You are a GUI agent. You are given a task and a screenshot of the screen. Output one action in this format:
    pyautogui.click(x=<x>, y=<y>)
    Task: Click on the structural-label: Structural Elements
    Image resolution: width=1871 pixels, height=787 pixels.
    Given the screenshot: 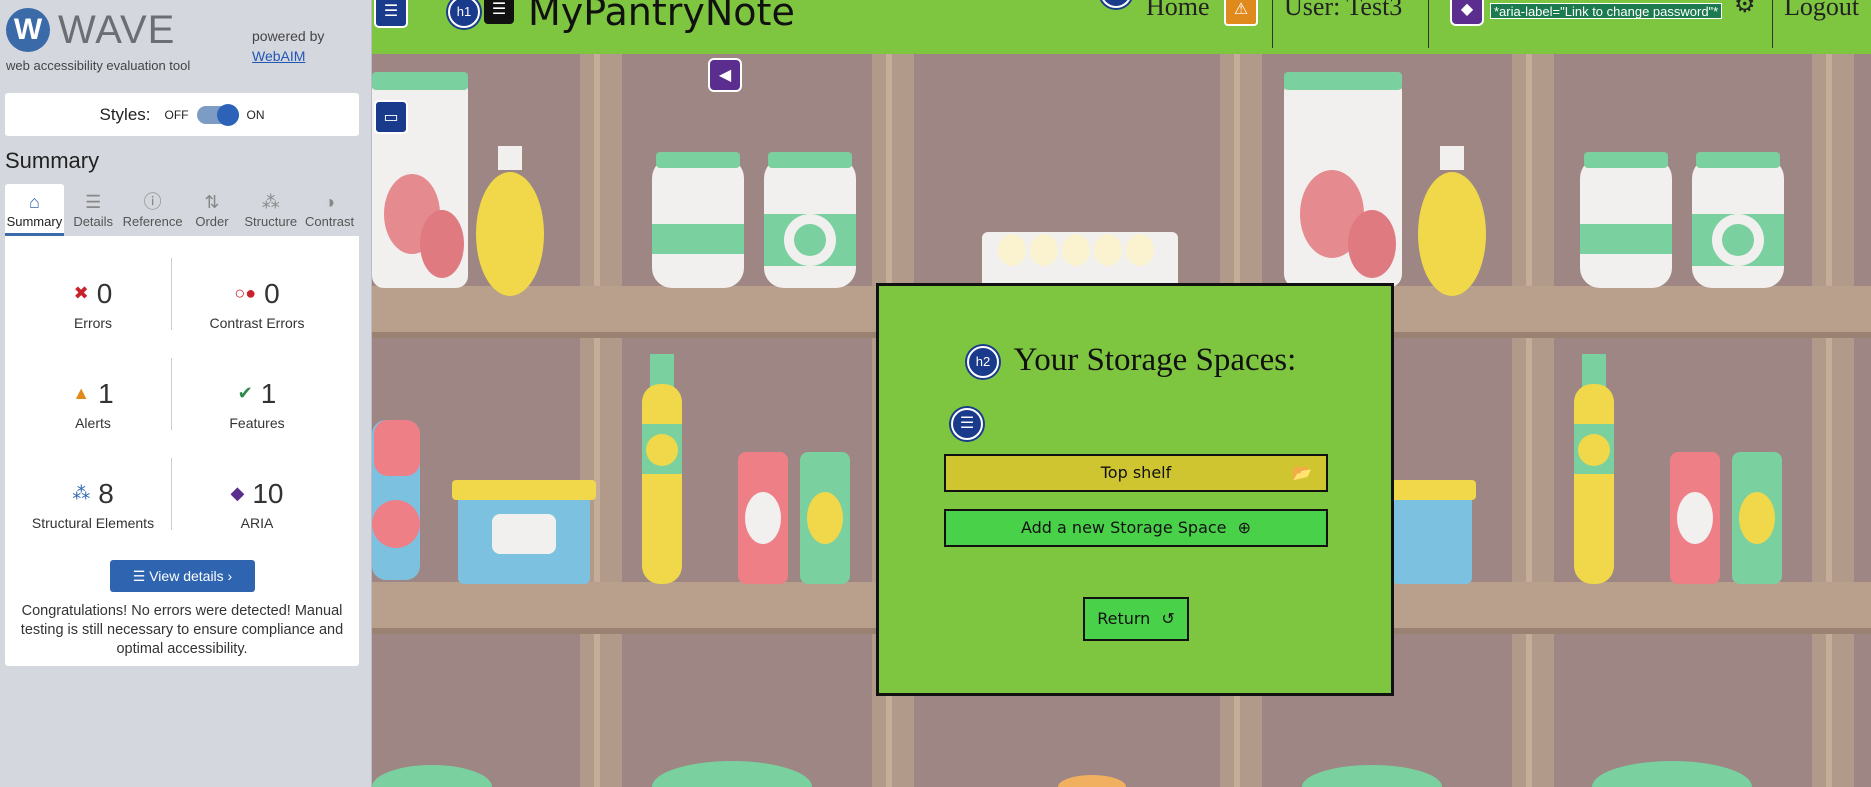 What is the action you would take?
    pyautogui.click(x=93, y=523)
    